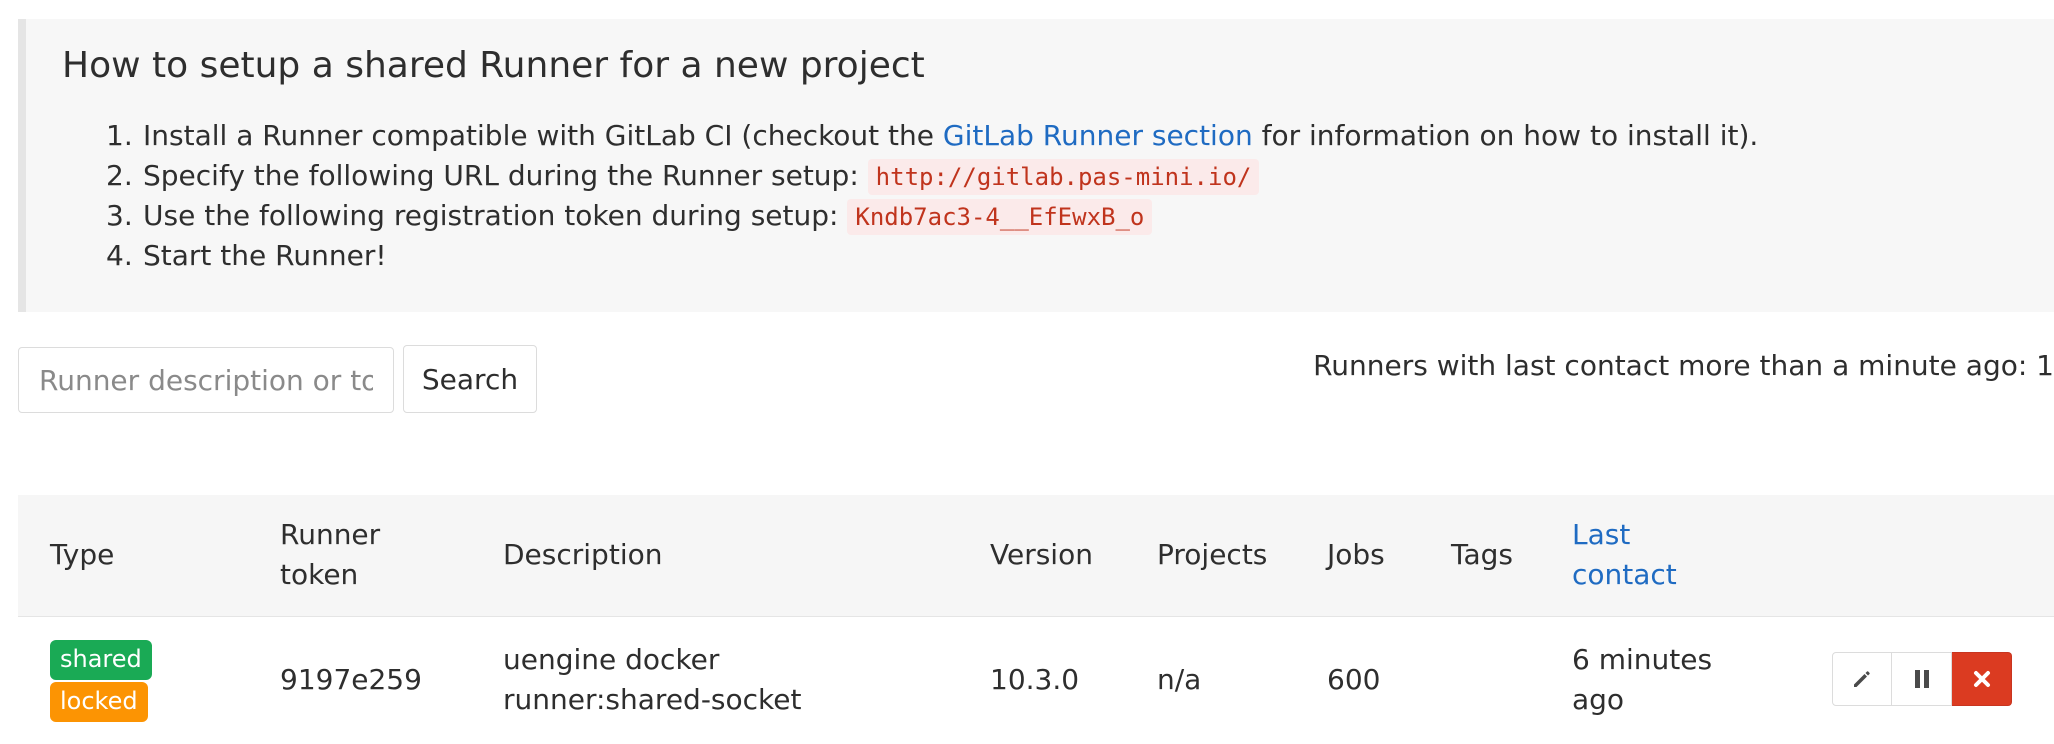 The height and width of the screenshot is (744, 2054). I want to click on runner-description-line2: runner:shared-socket, so click(652, 699).